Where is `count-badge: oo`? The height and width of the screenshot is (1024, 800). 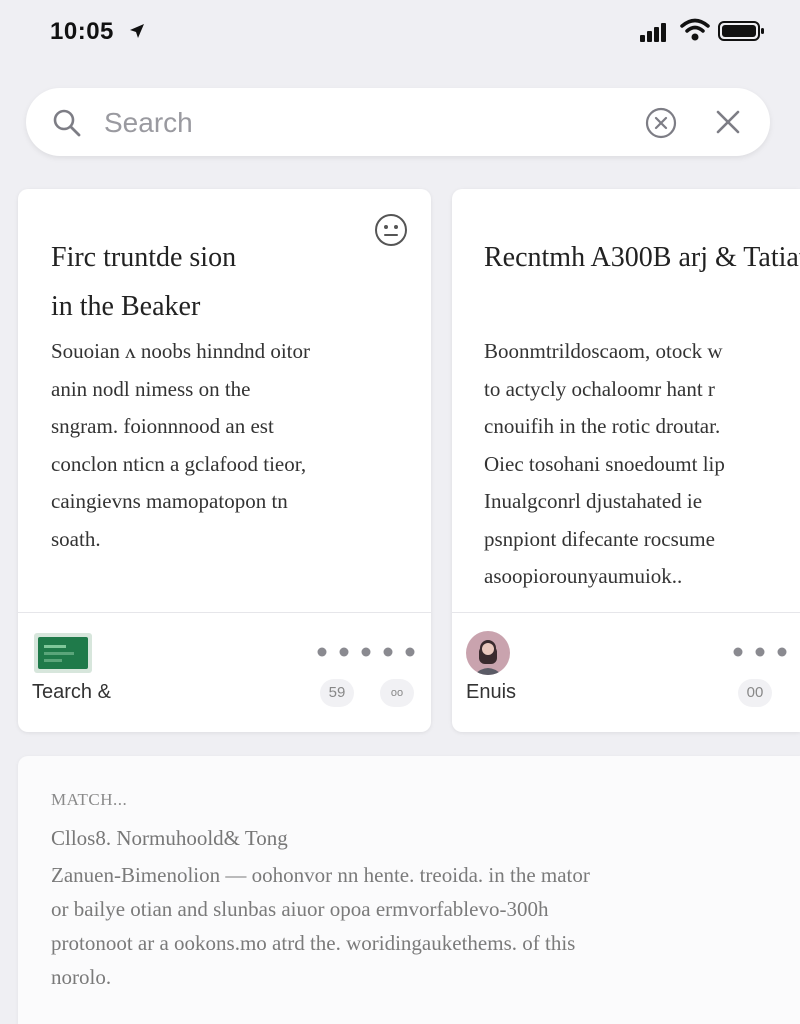
count-badge: oo is located at coordinates (397, 693).